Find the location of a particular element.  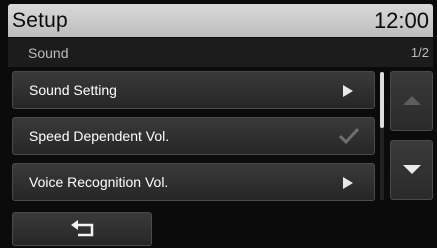

clock: 12:00 is located at coordinates (401, 20).